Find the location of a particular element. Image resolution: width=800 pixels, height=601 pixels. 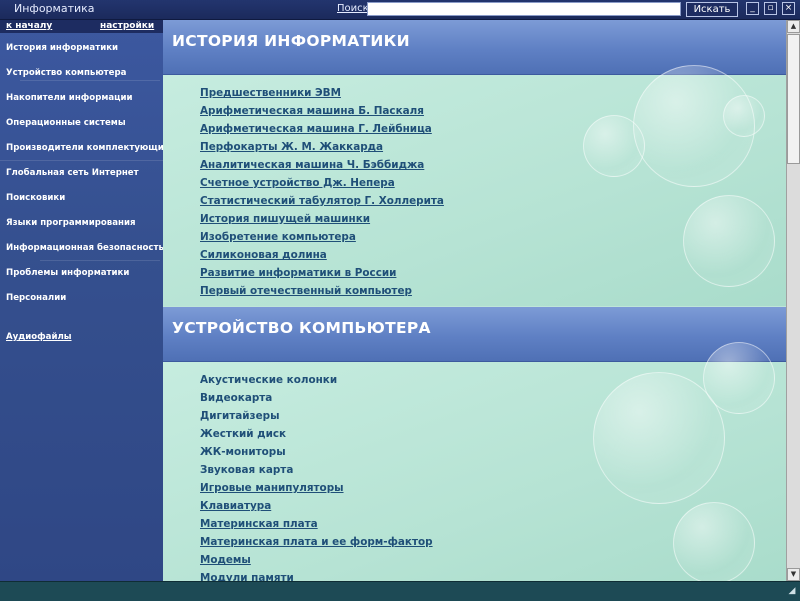

scroll-thumb is located at coordinates (793, 99).